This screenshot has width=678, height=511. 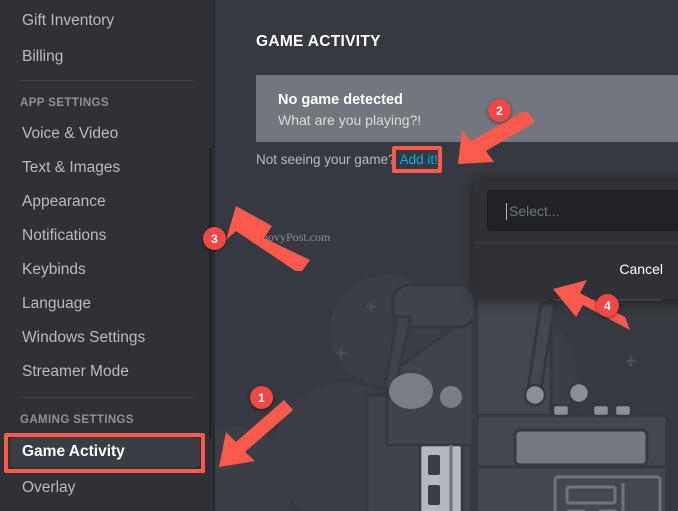 I want to click on sidebar-item-streamer-mode: Streamer Mode, so click(x=107, y=372).